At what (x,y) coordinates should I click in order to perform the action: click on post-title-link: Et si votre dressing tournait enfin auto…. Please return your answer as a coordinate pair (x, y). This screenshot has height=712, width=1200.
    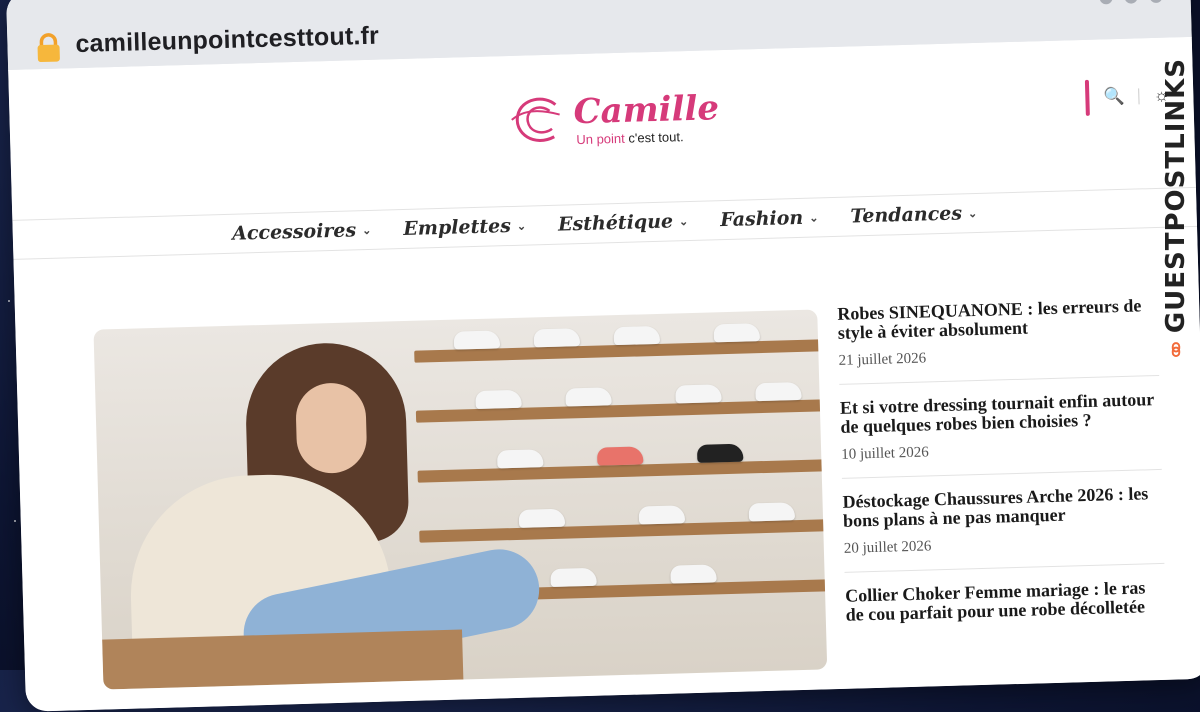
    Looking at the image, I should click on (1000, 413).